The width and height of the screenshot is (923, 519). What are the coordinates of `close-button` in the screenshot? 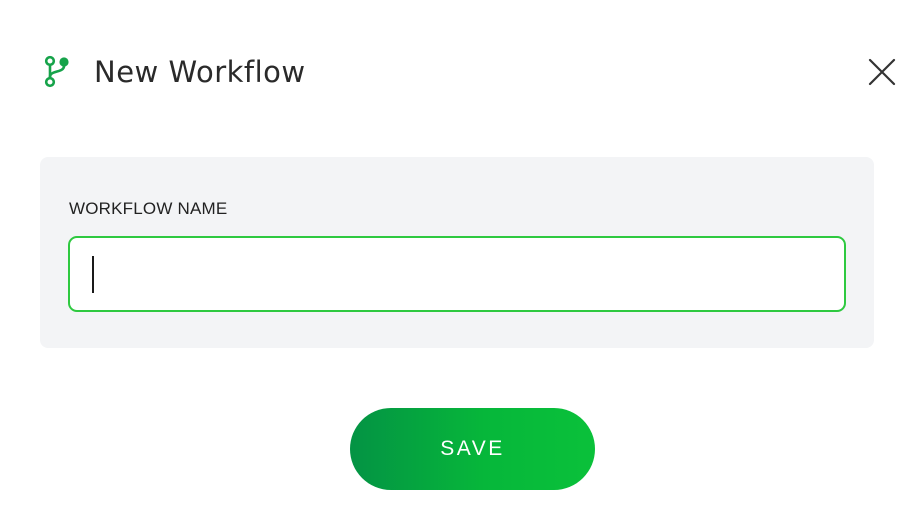 It's located at (882, 72).